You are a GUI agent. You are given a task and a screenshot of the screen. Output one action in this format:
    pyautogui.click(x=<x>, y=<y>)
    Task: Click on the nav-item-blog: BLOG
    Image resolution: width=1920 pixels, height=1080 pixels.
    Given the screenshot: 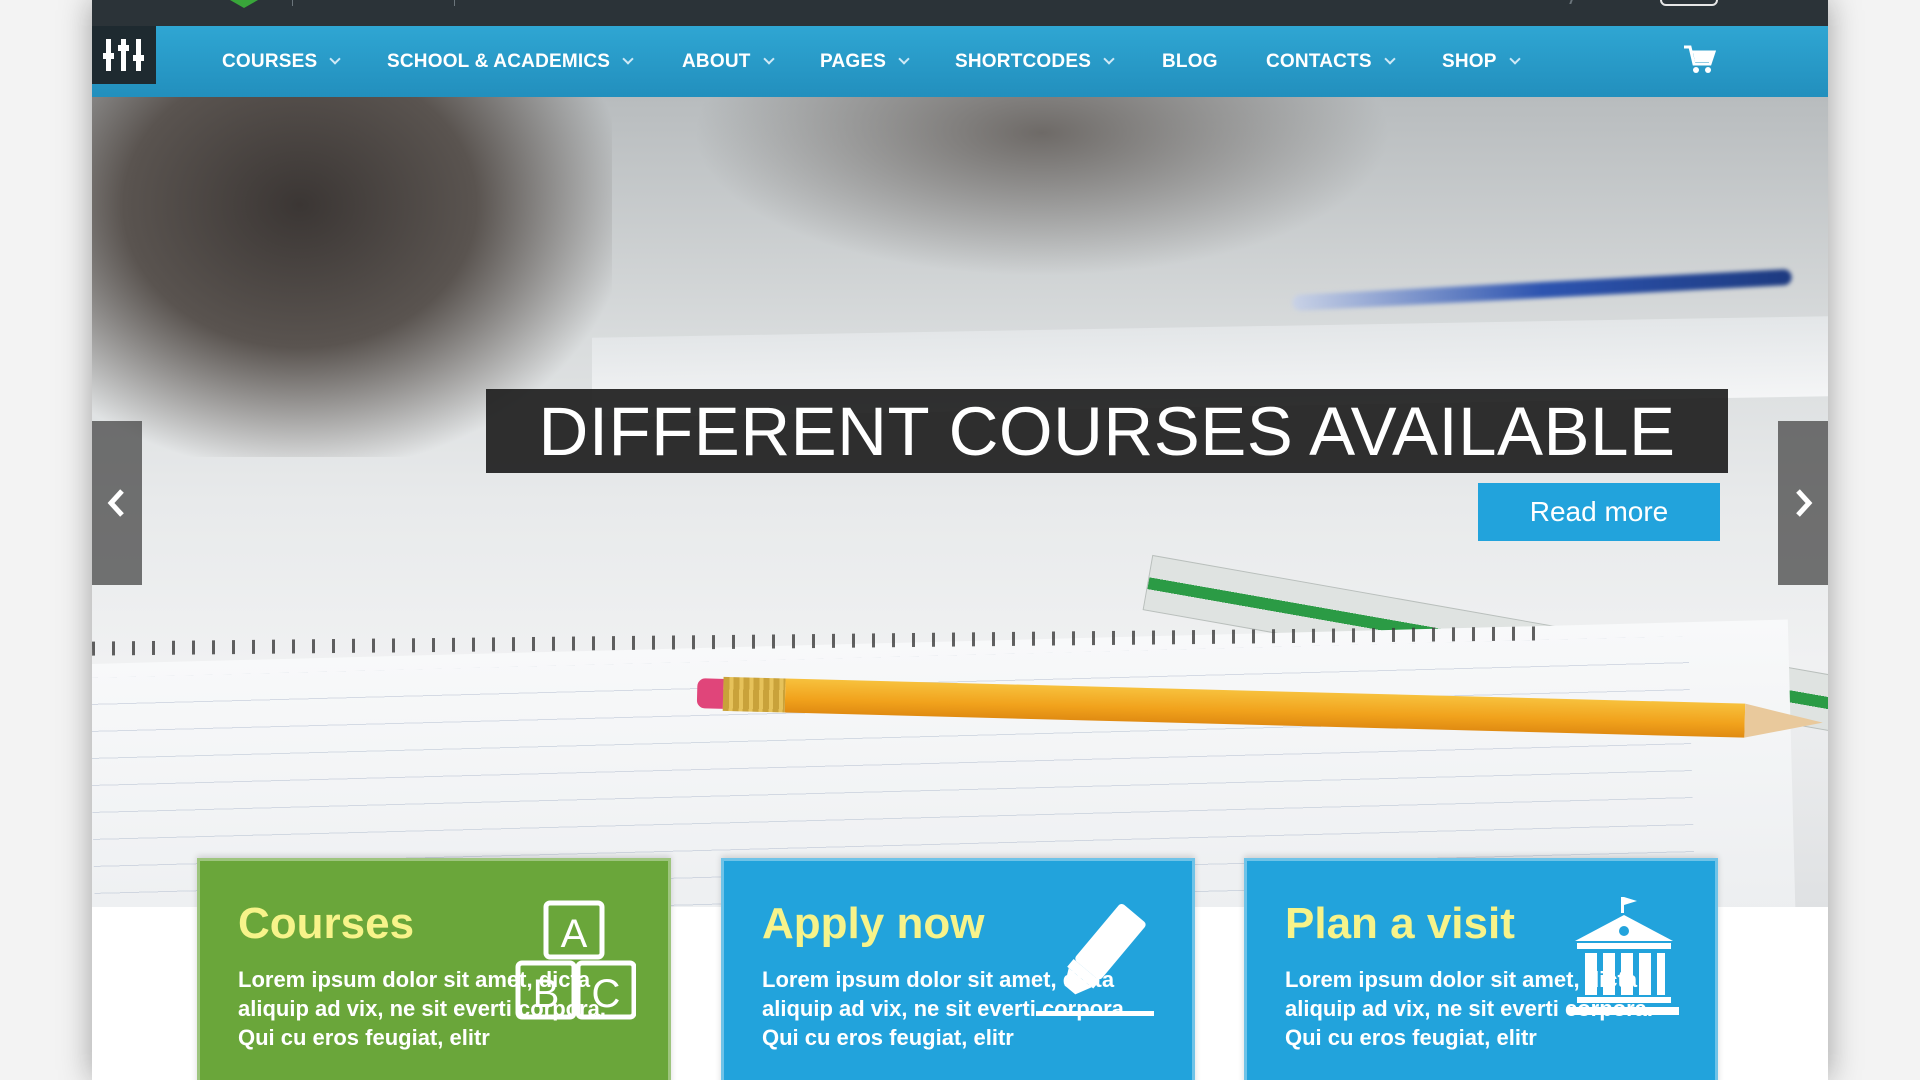 What is the action you would take?
    pyautogui.click(x=1190, y=61)
    